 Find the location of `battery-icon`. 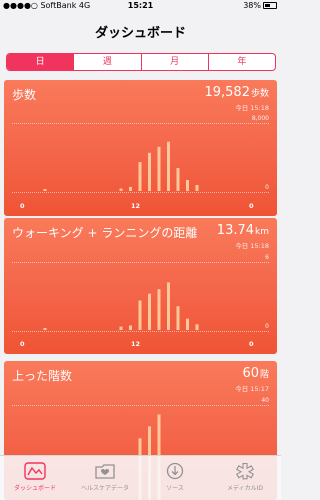

battery-icon is located at coordinates (270, 5).